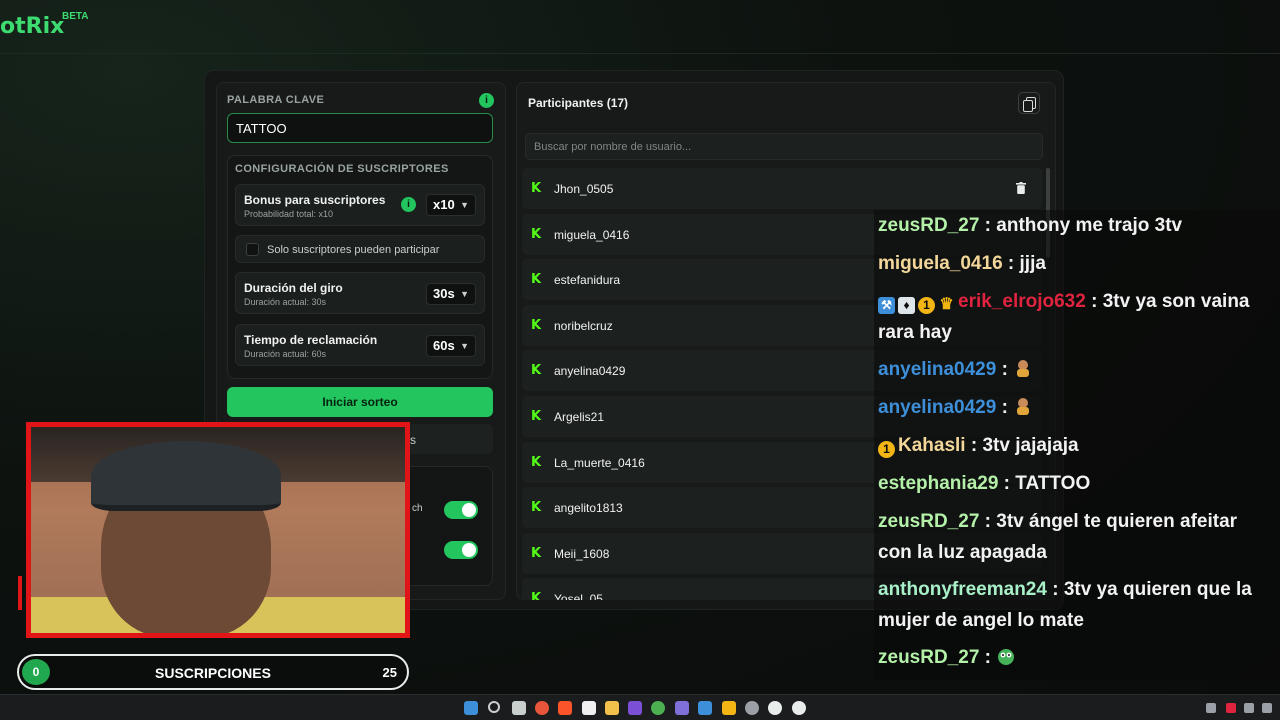 The image size is (1280, 720). I want to click on windows-taskbar, so click(640, 707).